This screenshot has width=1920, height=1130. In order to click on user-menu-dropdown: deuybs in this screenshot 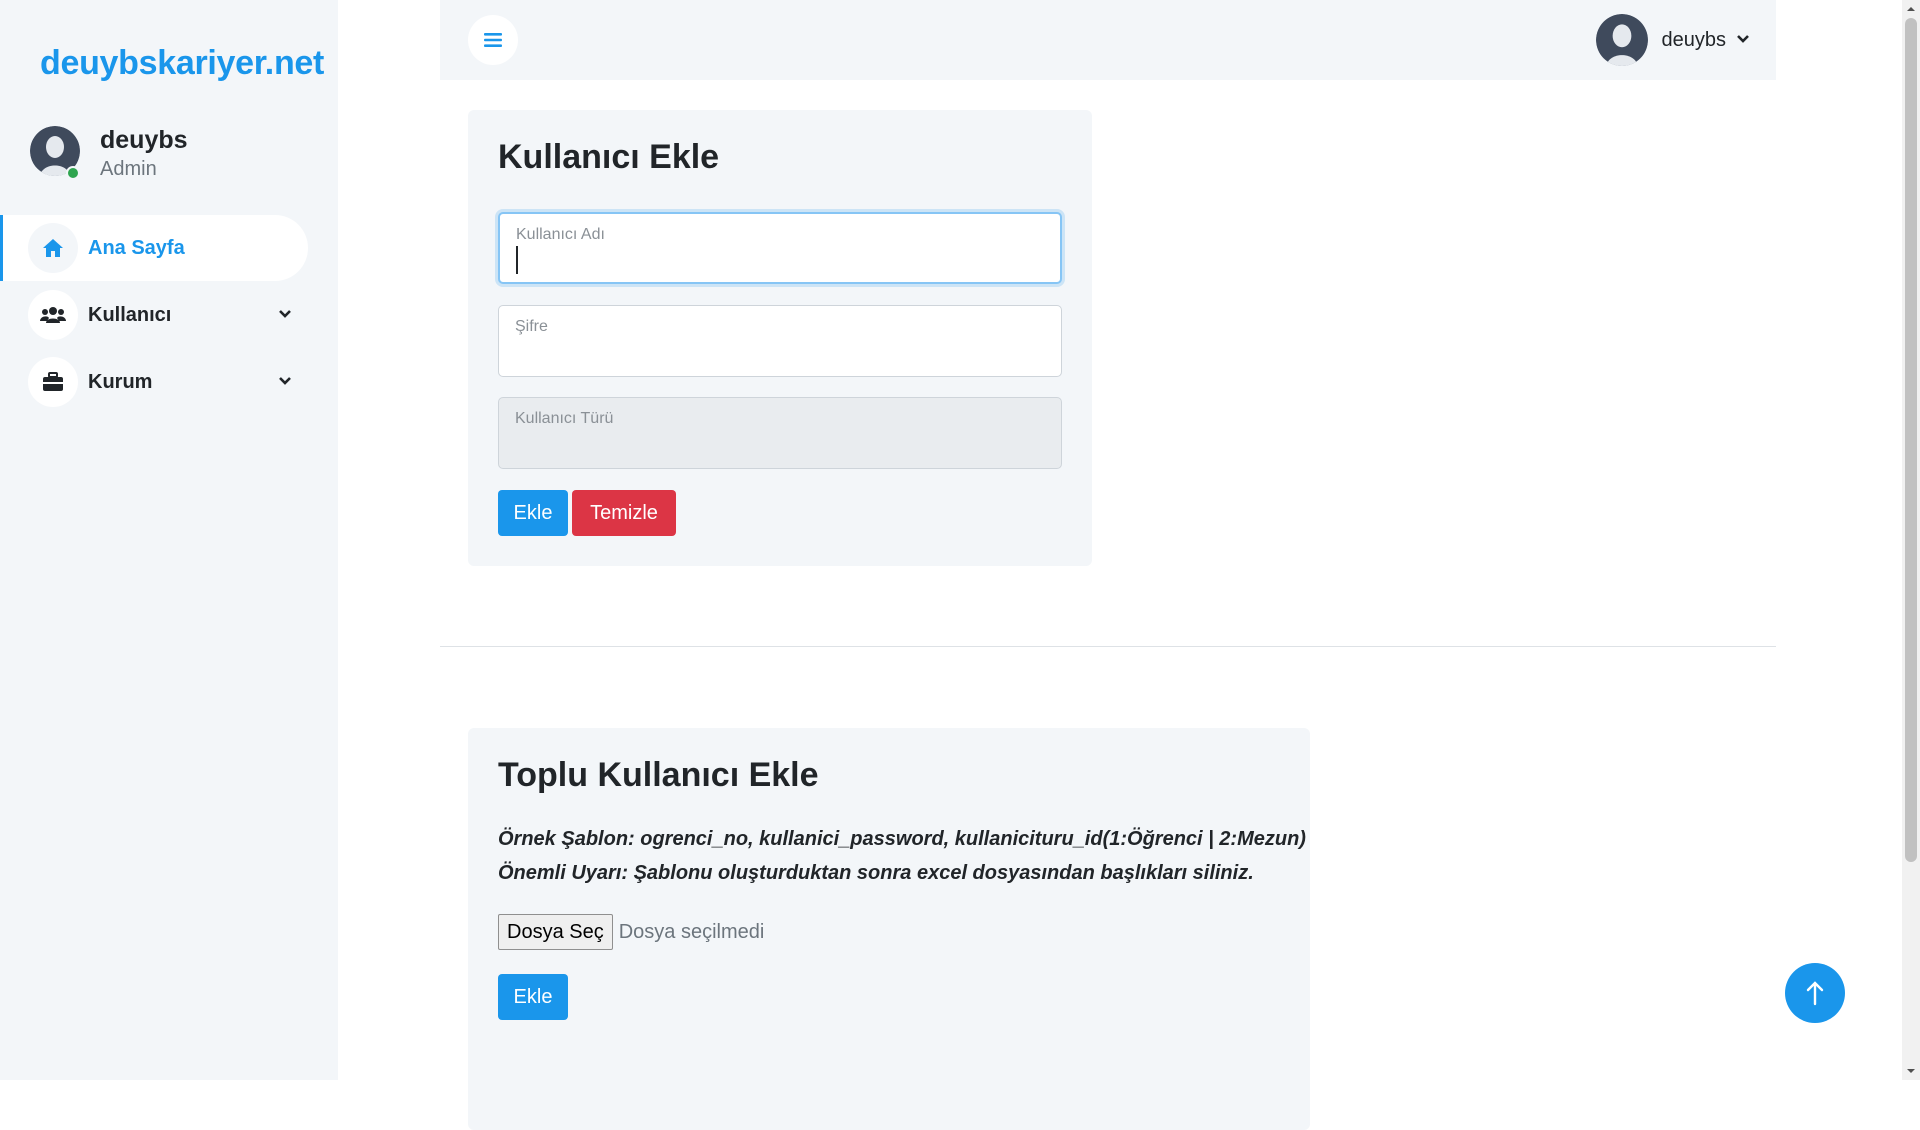, I will do `click(1673, 40)`.